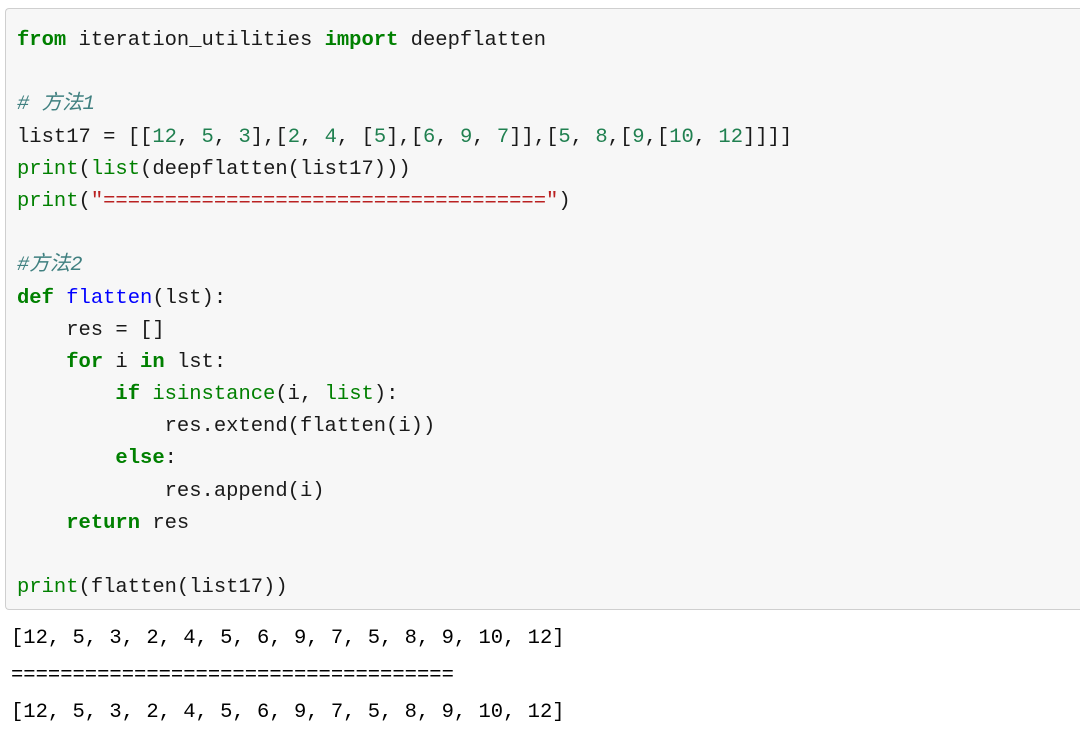 The image size is (1080, 736). Describe the element at coordinates (35, 298) in the screenshot. I see `keyword-def: def` at that location.